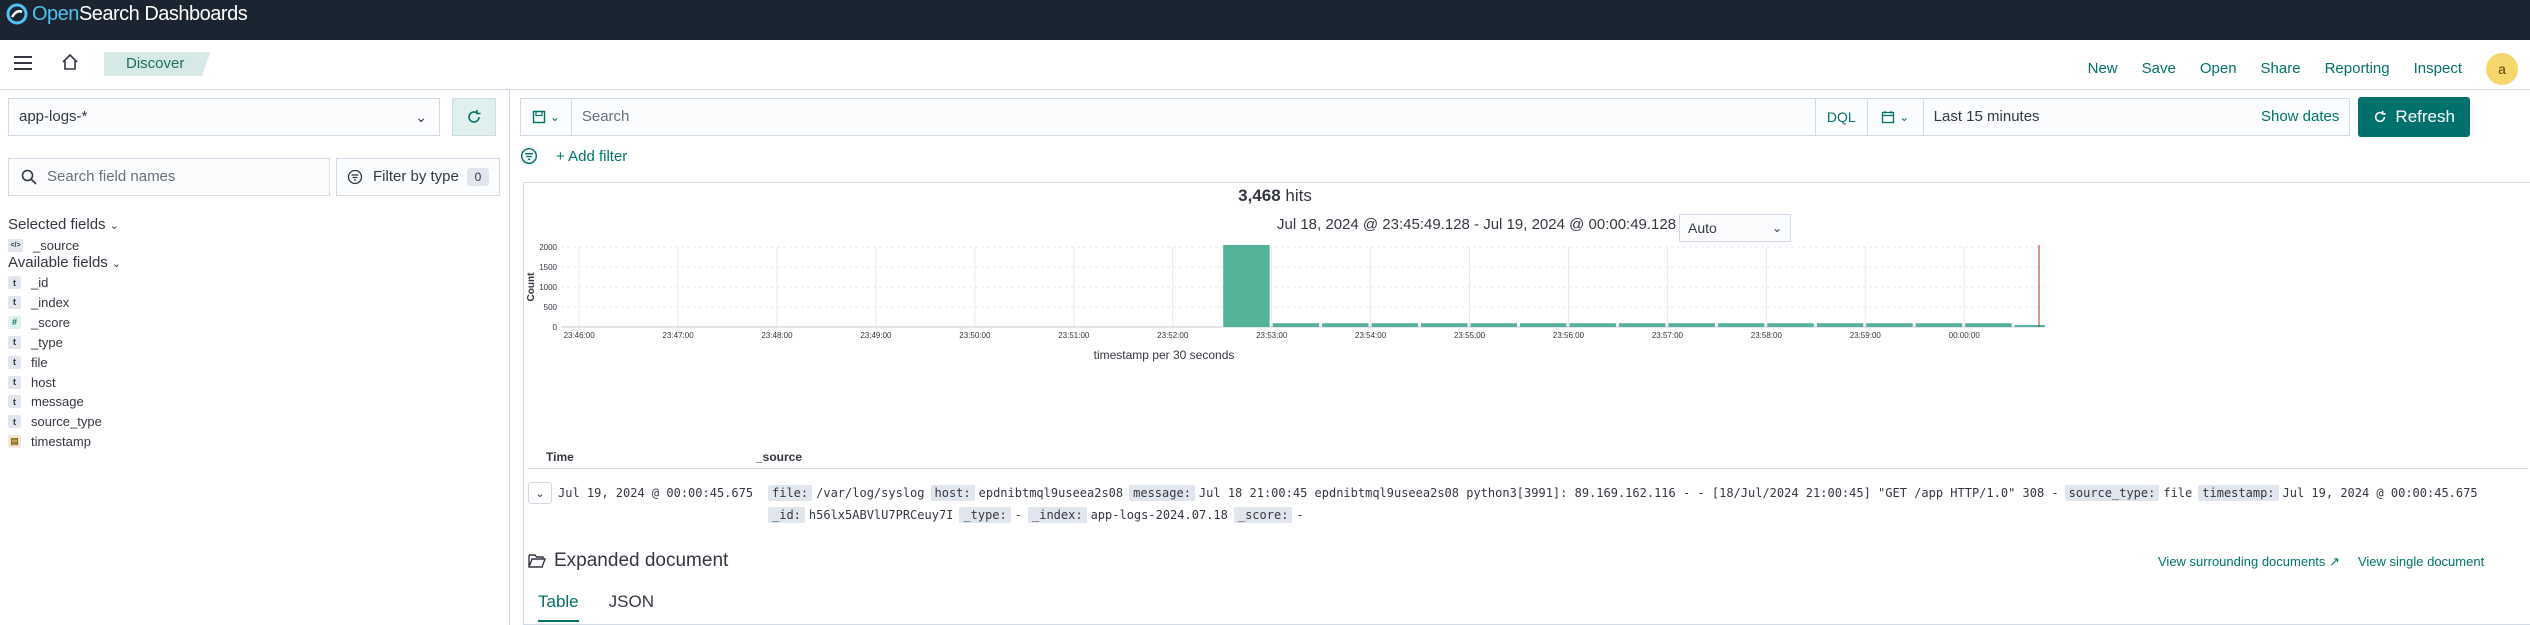  I want to click on field-search-input: Search field names, so click(169, 177).